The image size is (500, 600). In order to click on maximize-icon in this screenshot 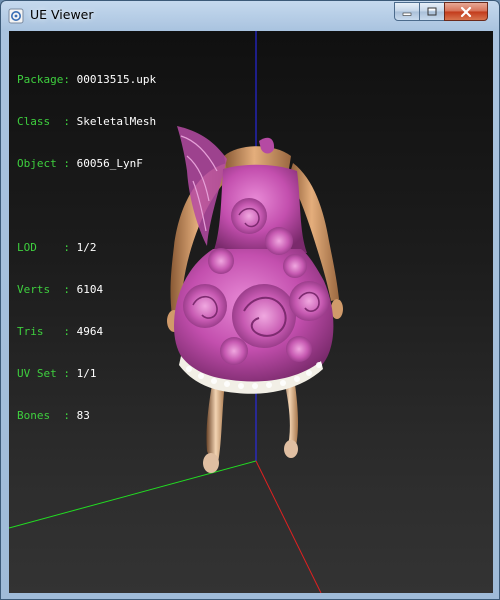, I will do `click(432, 11)`.